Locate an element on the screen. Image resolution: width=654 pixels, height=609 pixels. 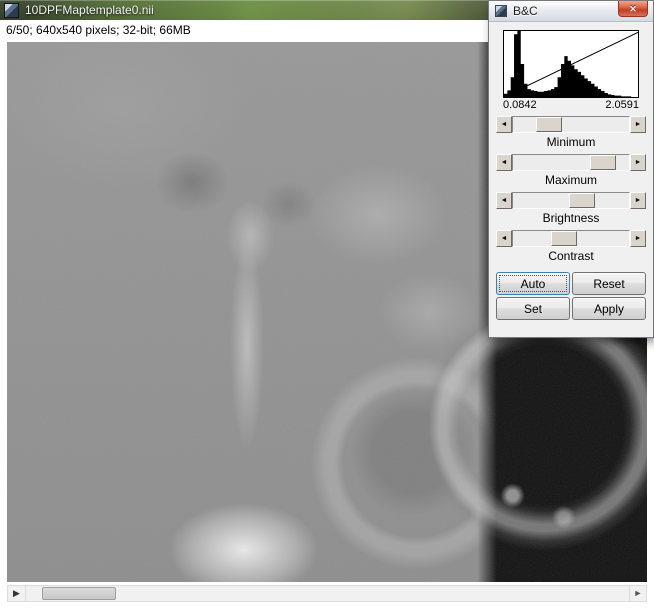
brightness-slider-track is located at coordinates (571, 200).